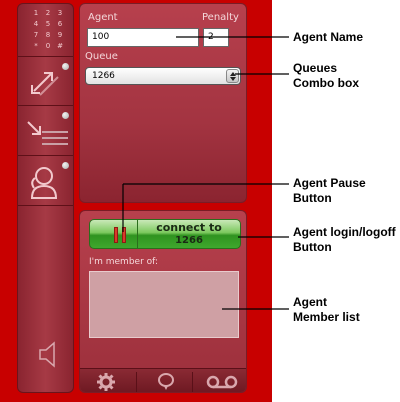 The width and height of the screenshot is (400, 402). Describe the element at coordinates (326, 309) in the screenshot. I see `annotation-agent-member-list: Agent Member list` at that location.